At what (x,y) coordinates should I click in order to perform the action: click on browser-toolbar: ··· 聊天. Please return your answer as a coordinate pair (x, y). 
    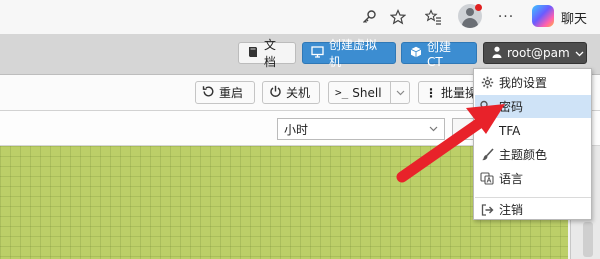
    Looking at the image, I should click on (300, 17).